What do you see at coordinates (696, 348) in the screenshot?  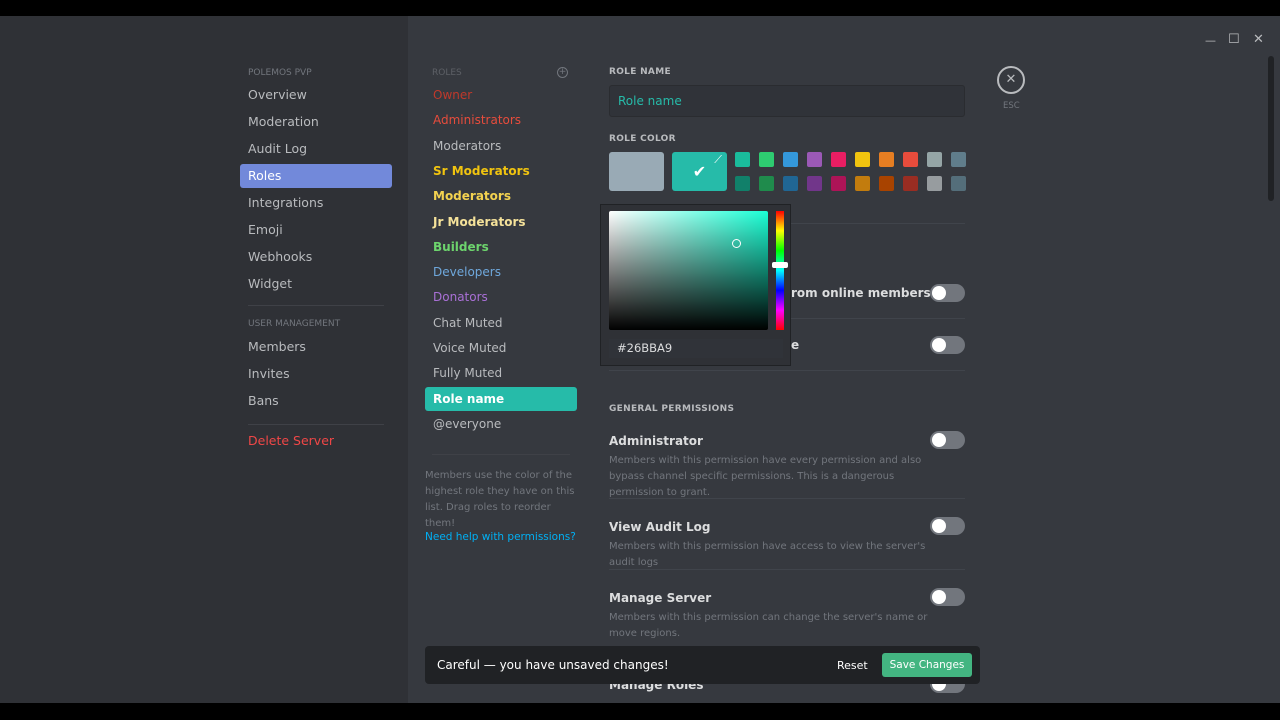 I see `hex-input: #26BBA9` at bounding box center [696, 348].